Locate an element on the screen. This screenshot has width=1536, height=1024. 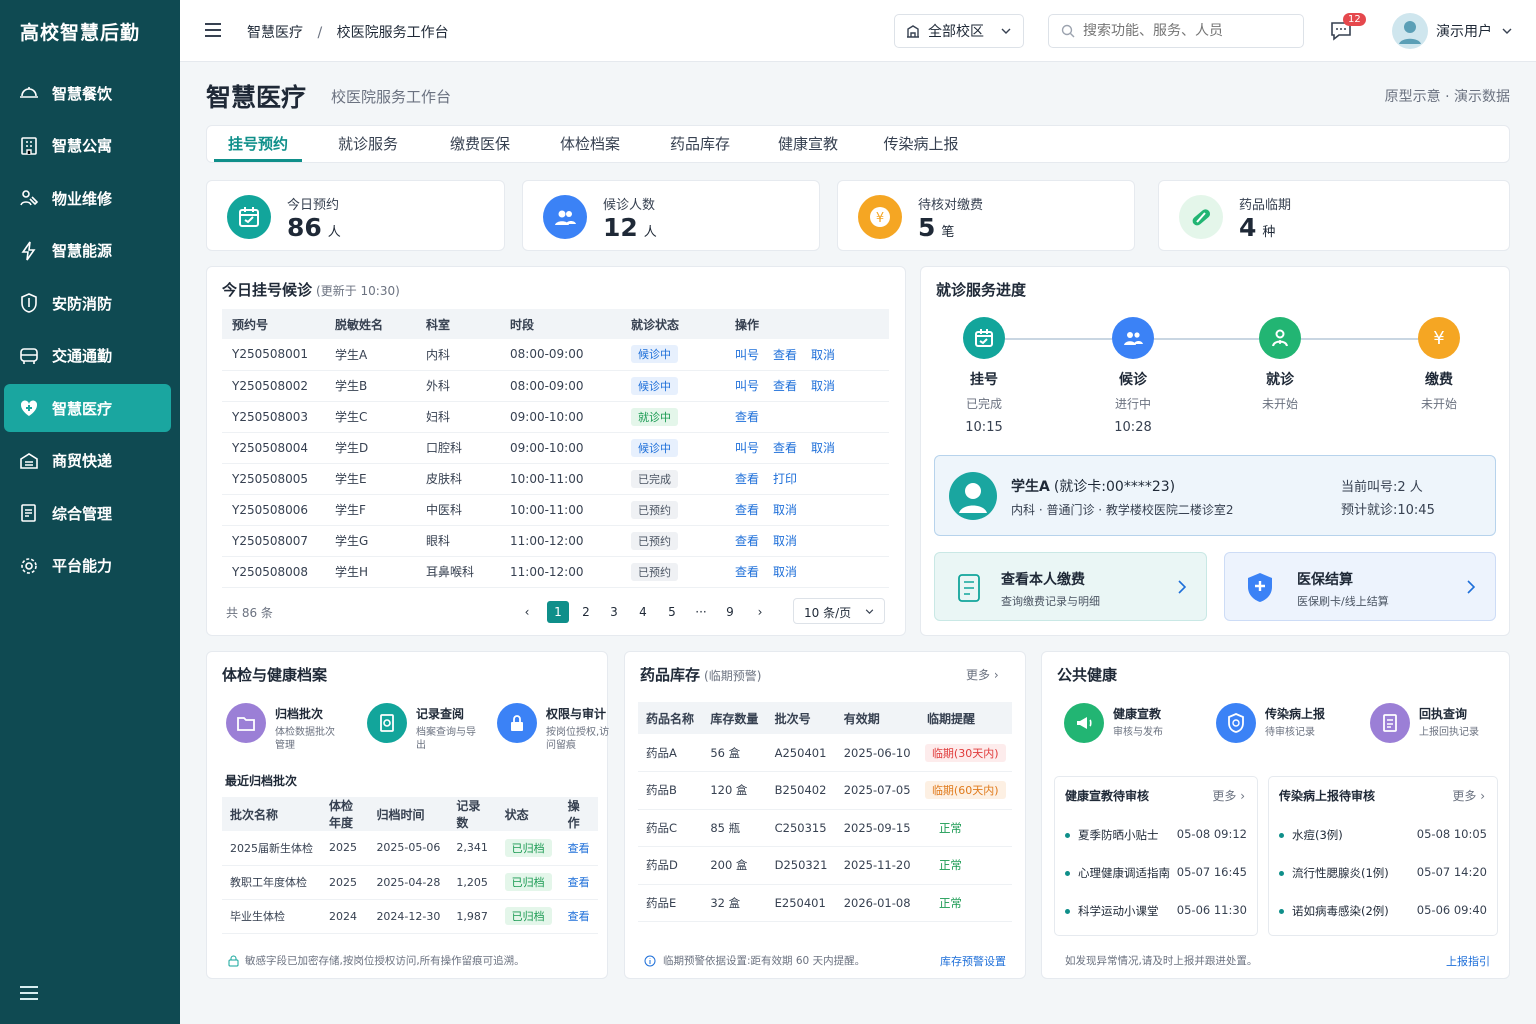
tab-4: 体检档案 is located at coordinates (590, 144).